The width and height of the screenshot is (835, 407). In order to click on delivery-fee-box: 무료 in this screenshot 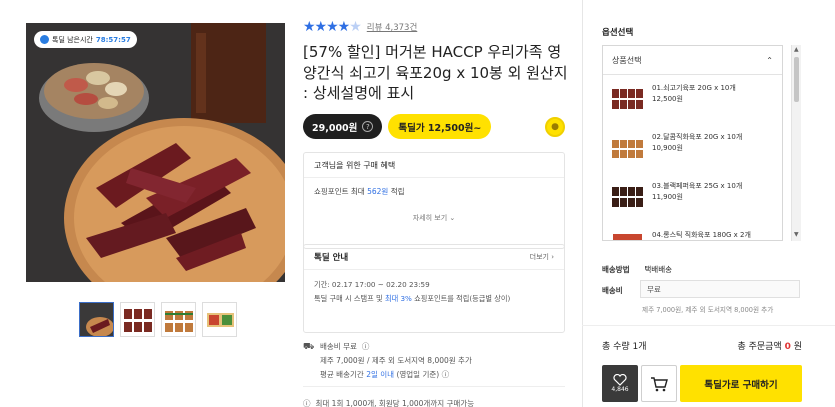, I will do `click(720, 289)`.